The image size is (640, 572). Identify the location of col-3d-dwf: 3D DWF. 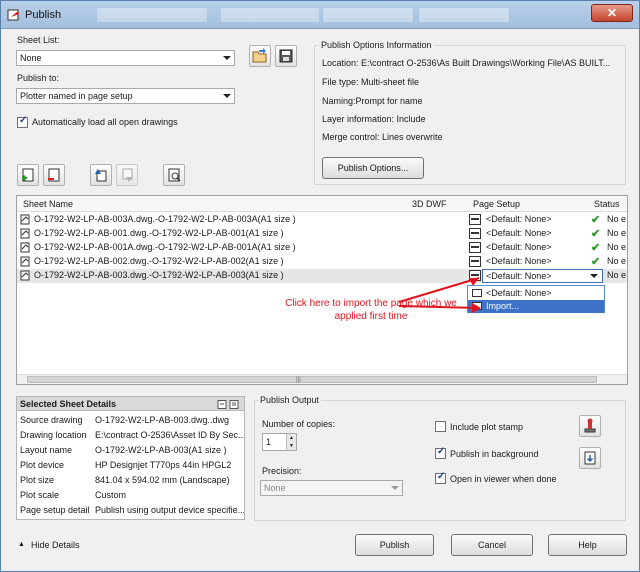
(429, 204).